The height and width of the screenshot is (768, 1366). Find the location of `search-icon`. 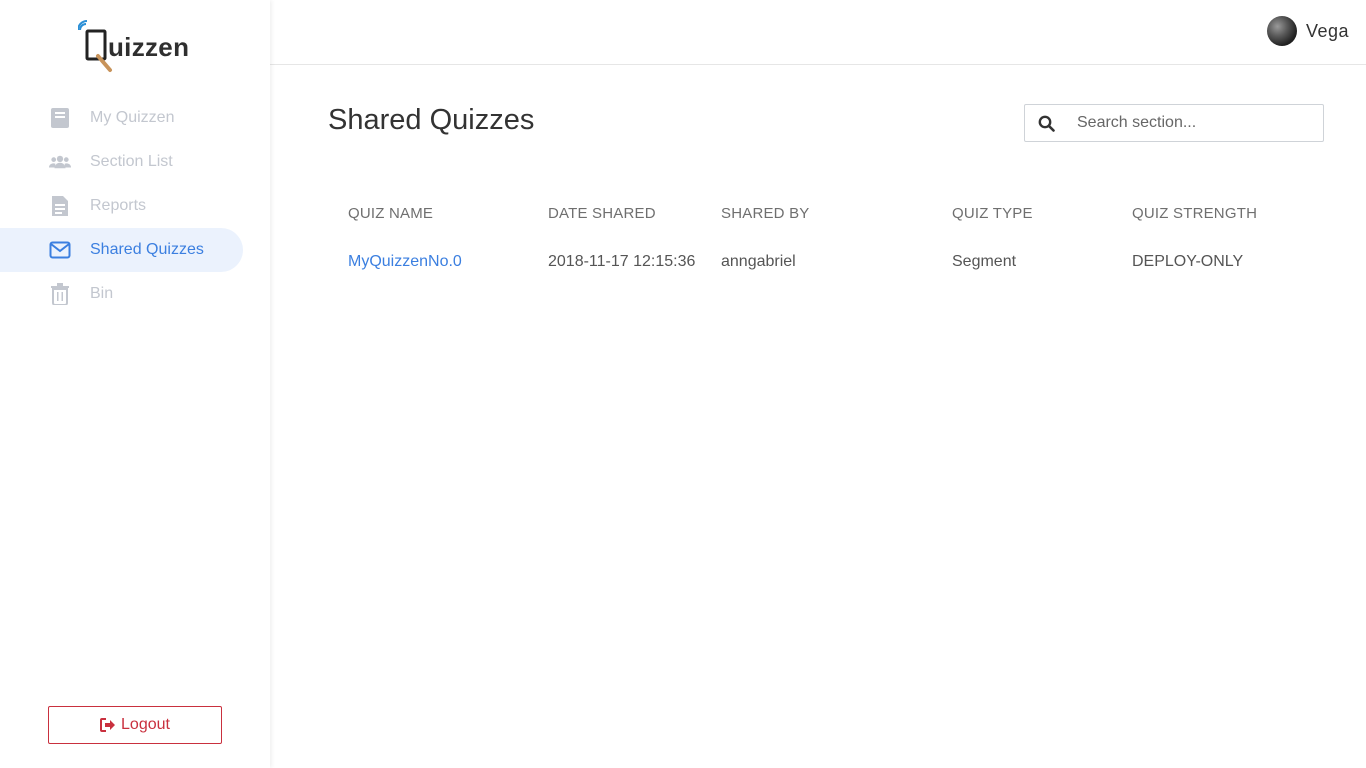

search-icon is located at coordinates (1046, 123).